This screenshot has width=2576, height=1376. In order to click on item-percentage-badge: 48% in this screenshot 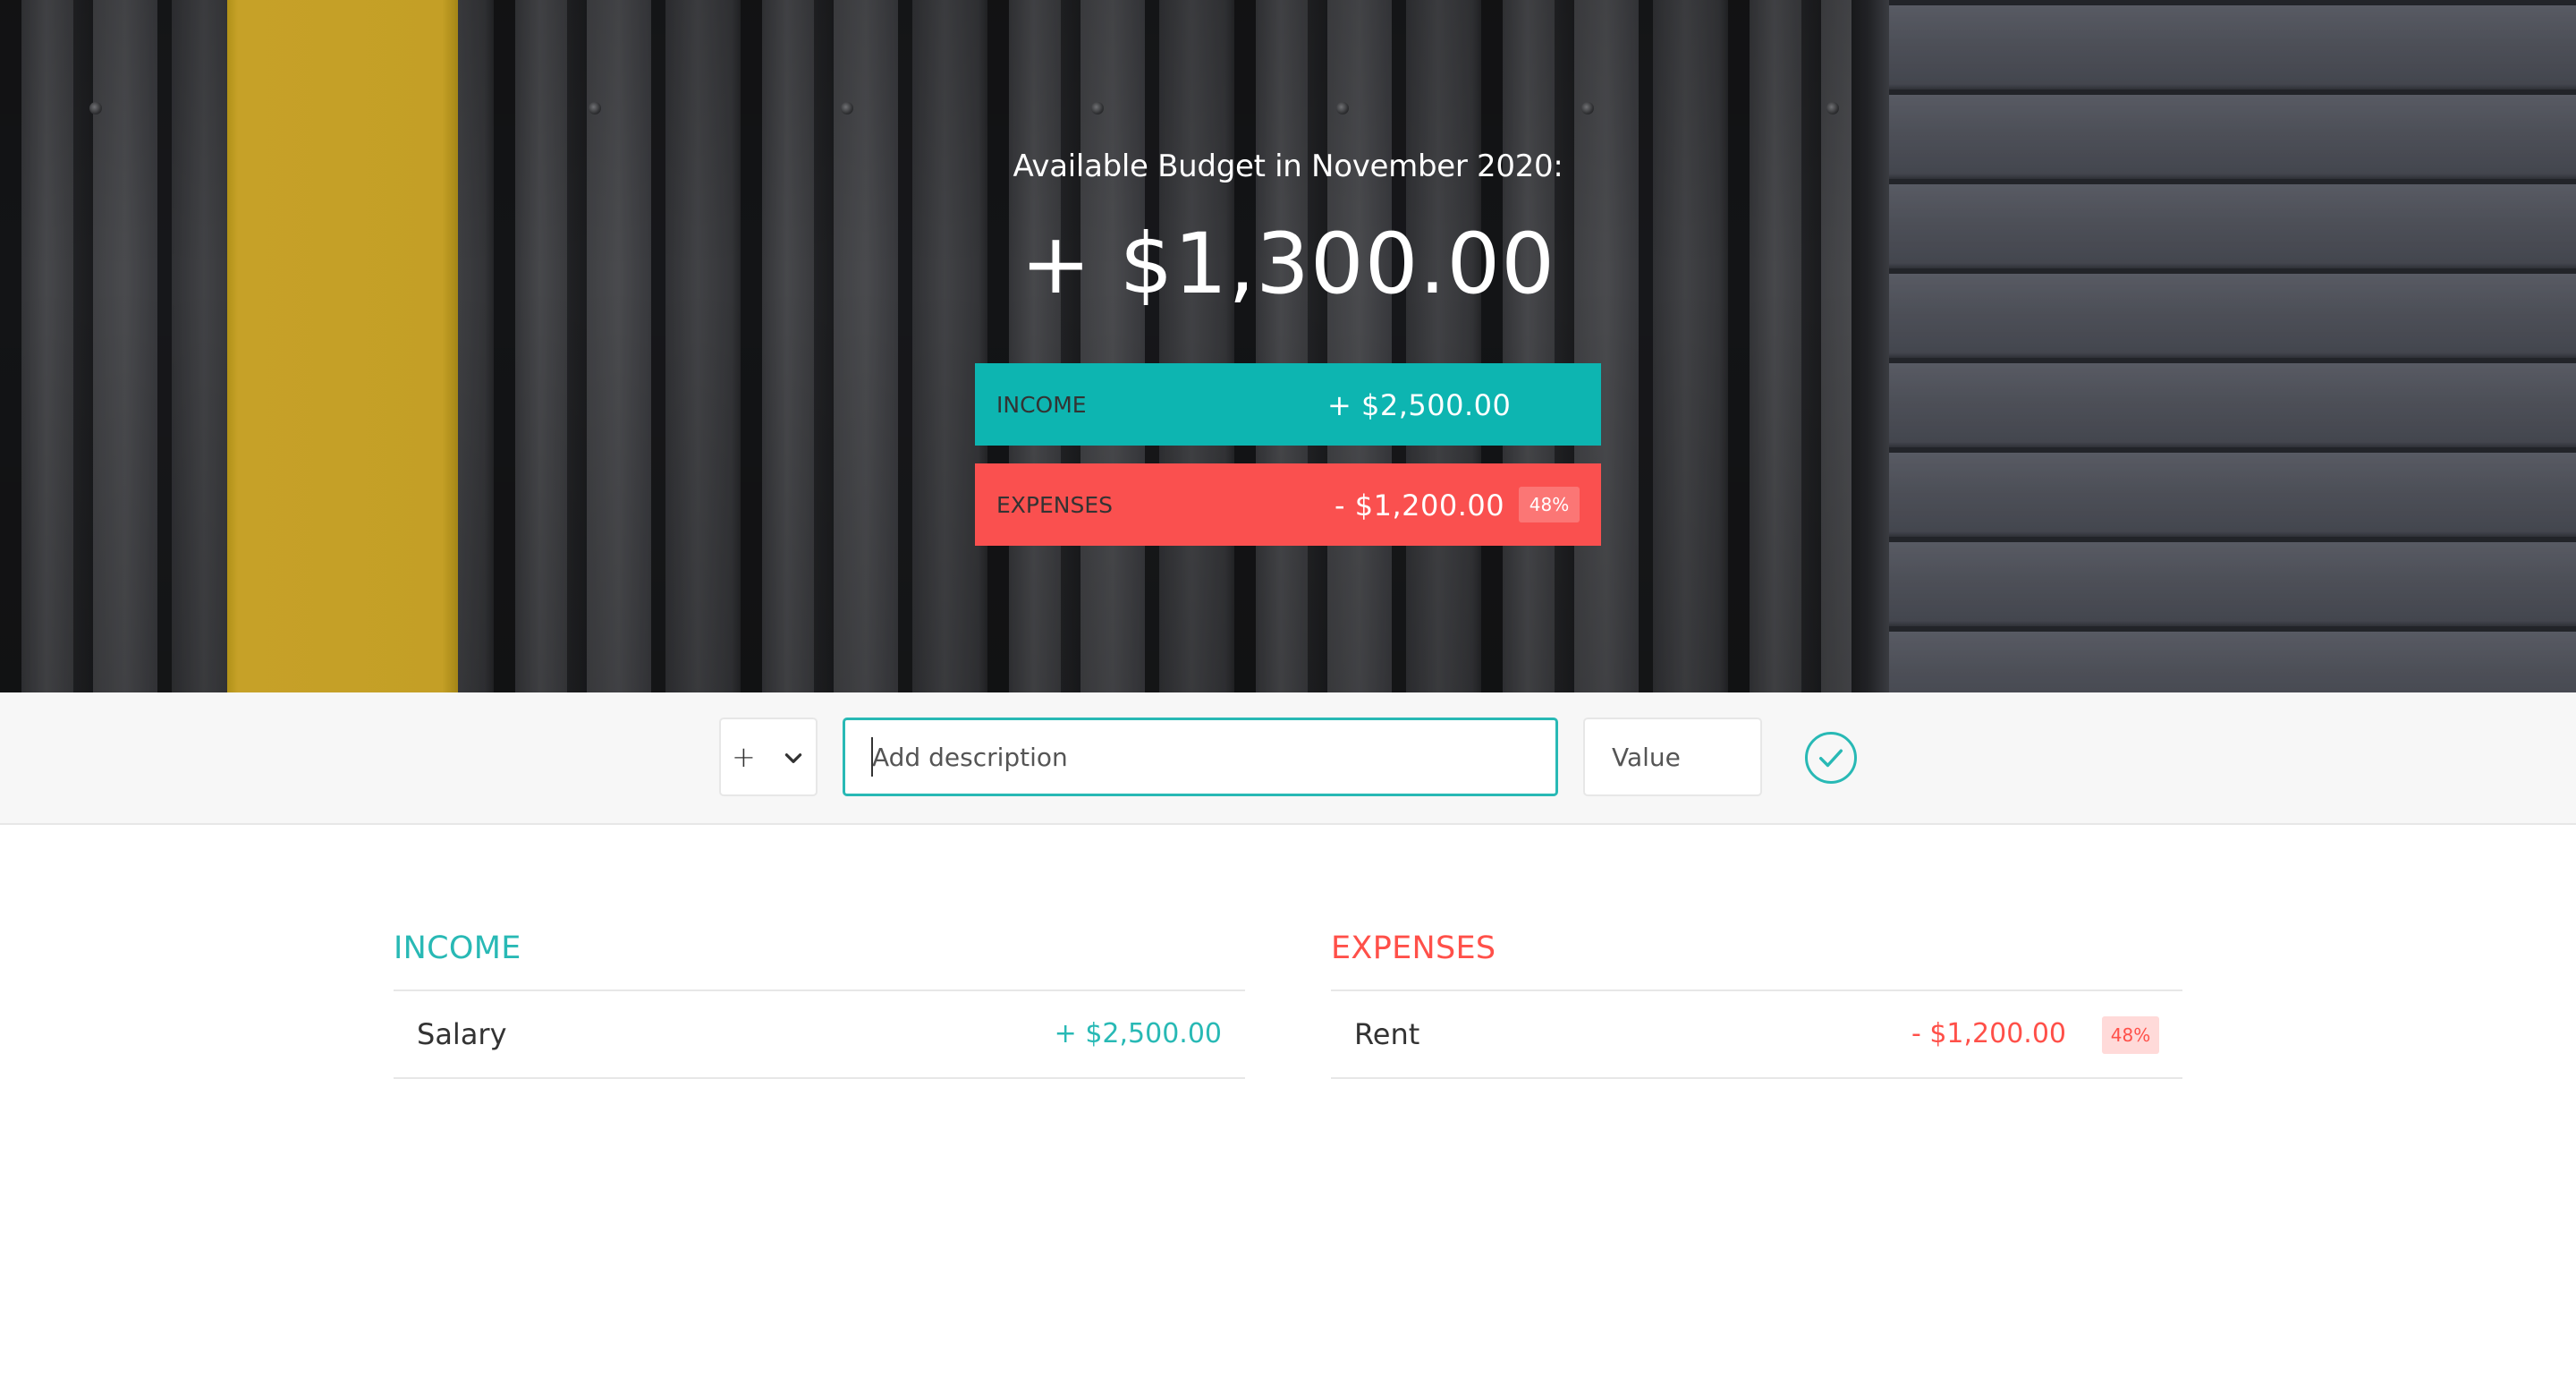, I will do `click(2130, 1035)`.